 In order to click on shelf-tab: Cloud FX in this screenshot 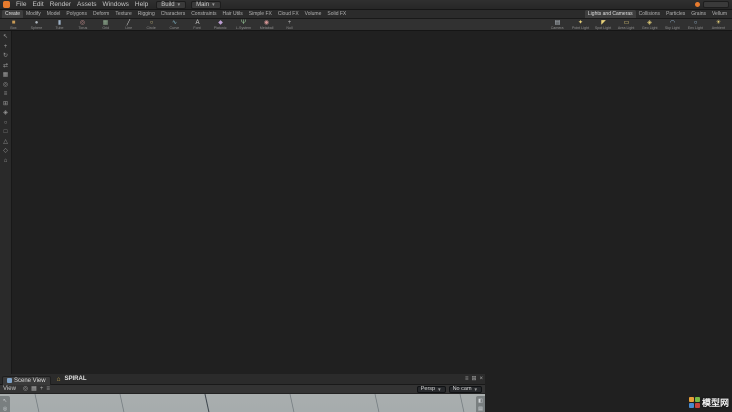, I will do `click(288, 14)`.